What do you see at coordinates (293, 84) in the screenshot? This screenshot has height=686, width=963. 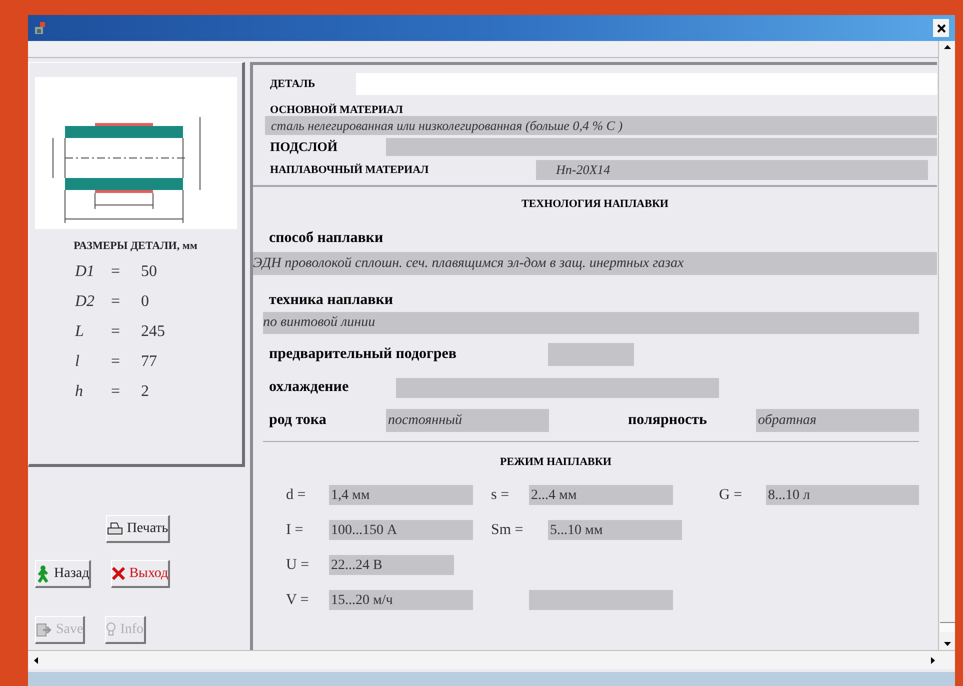 I see `field-label: ДЕТАЛЬ` at bounding box center [293, 84].